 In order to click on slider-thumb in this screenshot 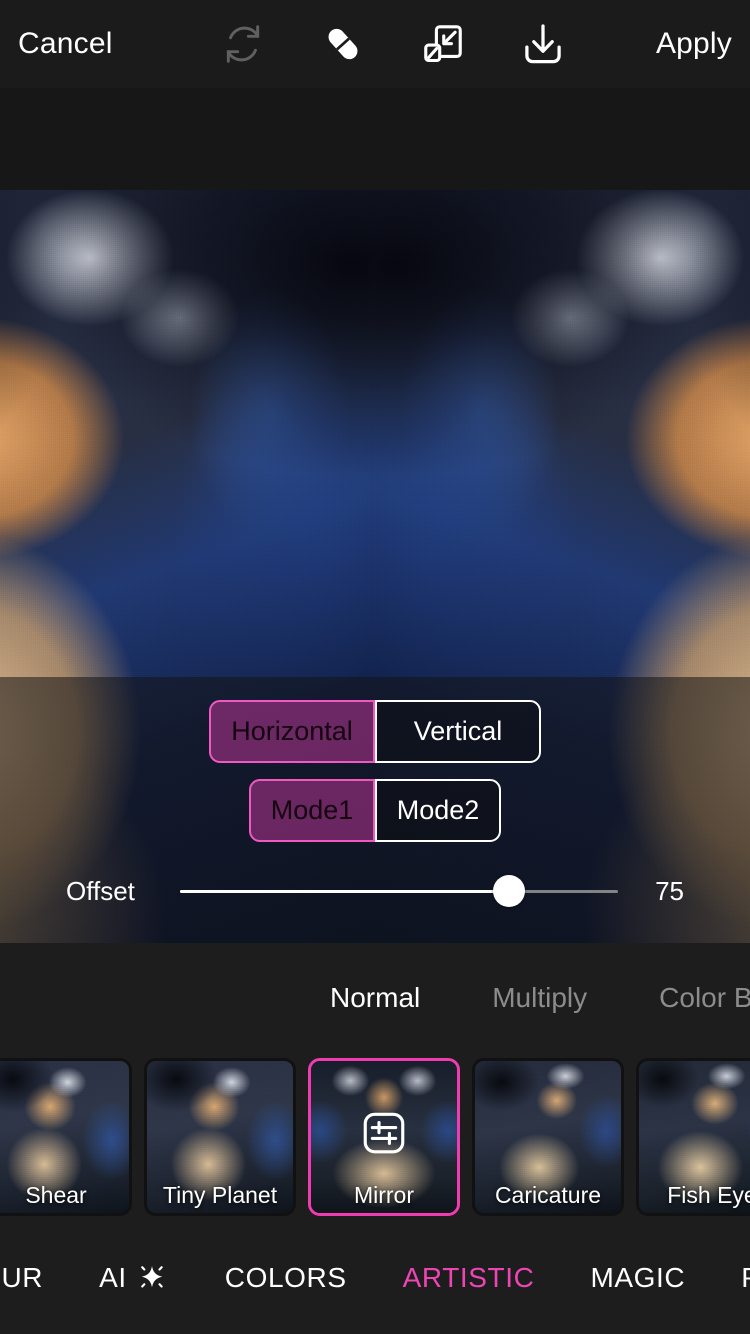, I will do `click(508, 891)`.